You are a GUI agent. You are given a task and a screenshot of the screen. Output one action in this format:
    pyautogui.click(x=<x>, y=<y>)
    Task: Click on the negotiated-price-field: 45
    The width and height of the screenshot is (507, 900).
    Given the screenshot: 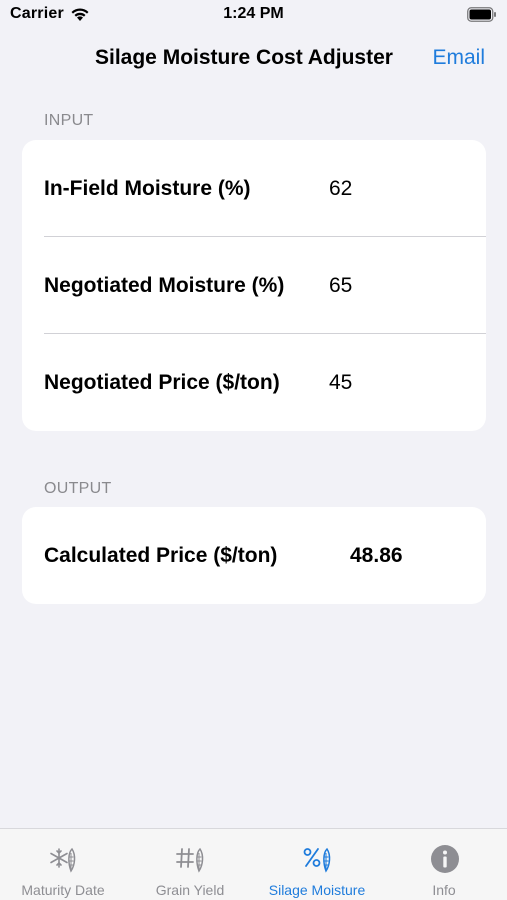 What is the action you would take?
    pyautogui.click(x=340, y=383)
    